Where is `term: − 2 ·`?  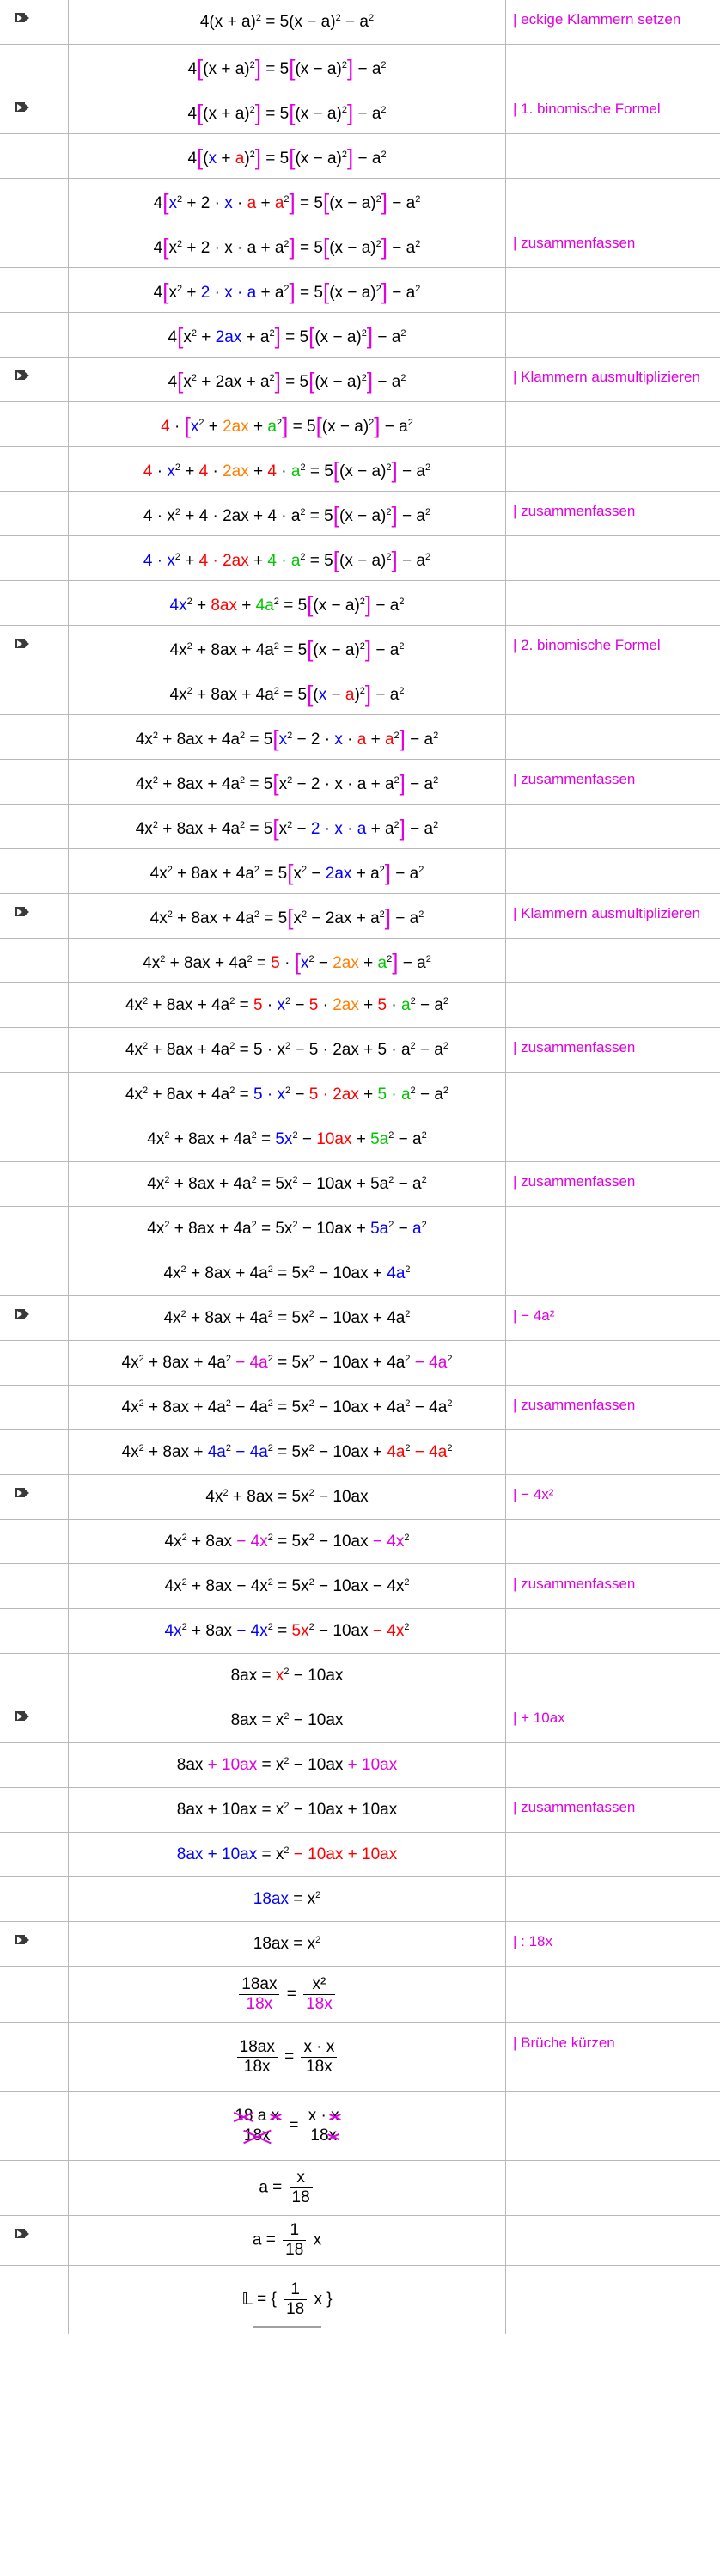 term: − 2 · is located at coordinates (314, 740).